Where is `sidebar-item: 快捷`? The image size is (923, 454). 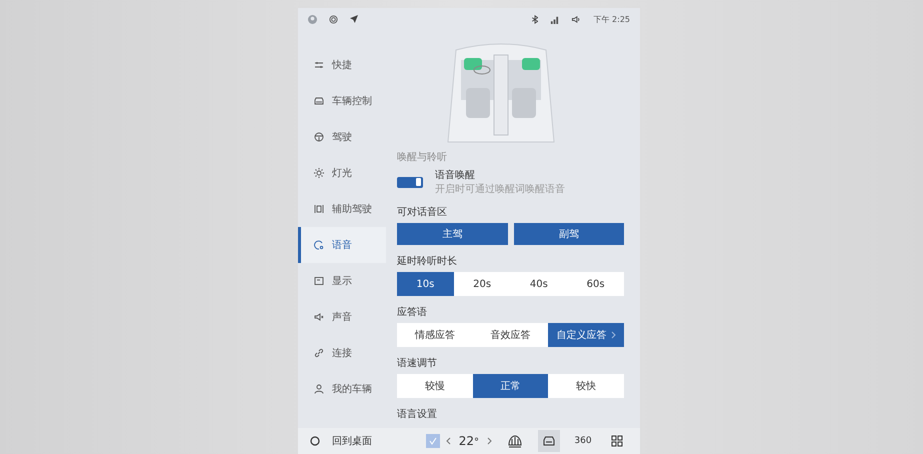 sidebar-item: 快捷 is located at coordinates (342, 65).